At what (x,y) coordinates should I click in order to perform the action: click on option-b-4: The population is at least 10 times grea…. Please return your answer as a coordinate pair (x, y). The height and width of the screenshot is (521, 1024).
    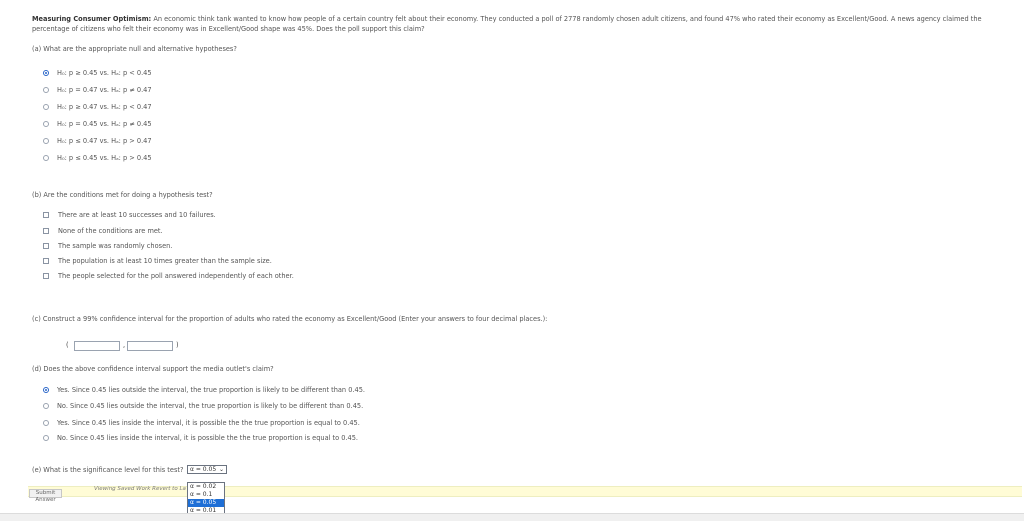
    Looking at the image, I should click on (157, 261).